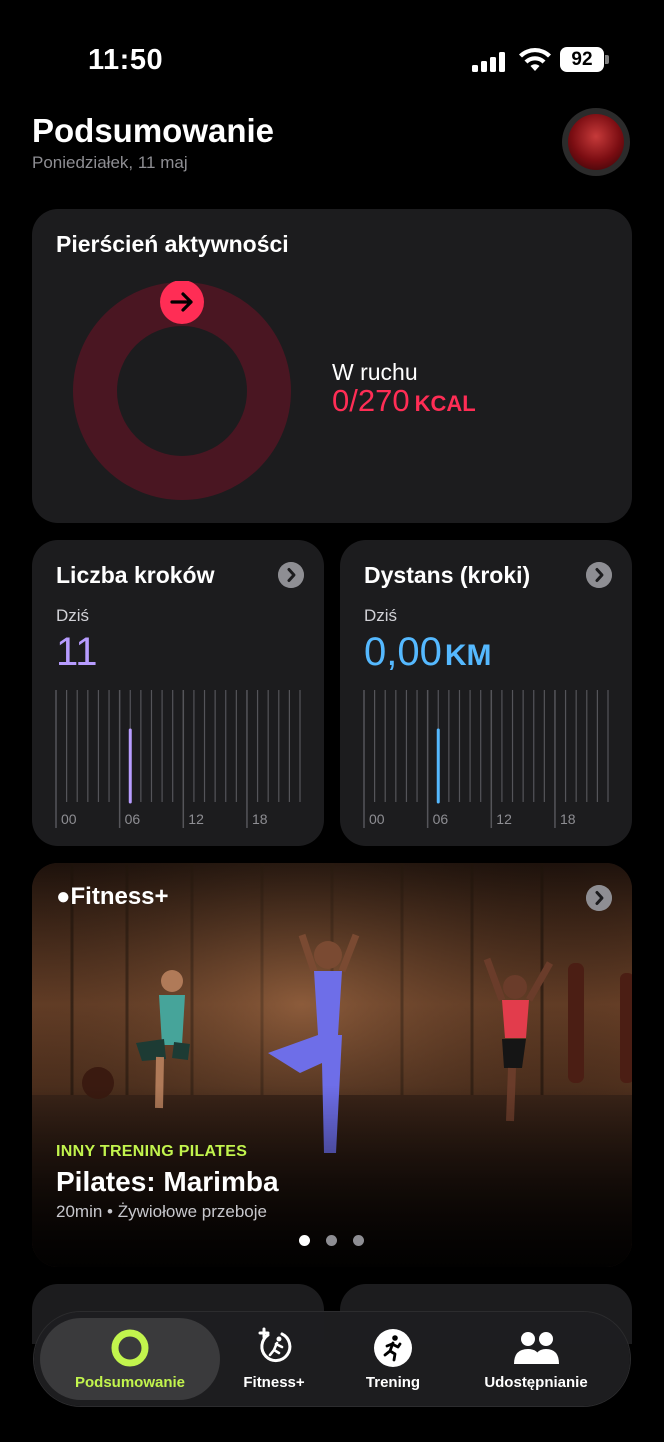  Describe the element at coordinates (196, 819) in the screenshot. I see `steps-tick-label: 12` at that location.